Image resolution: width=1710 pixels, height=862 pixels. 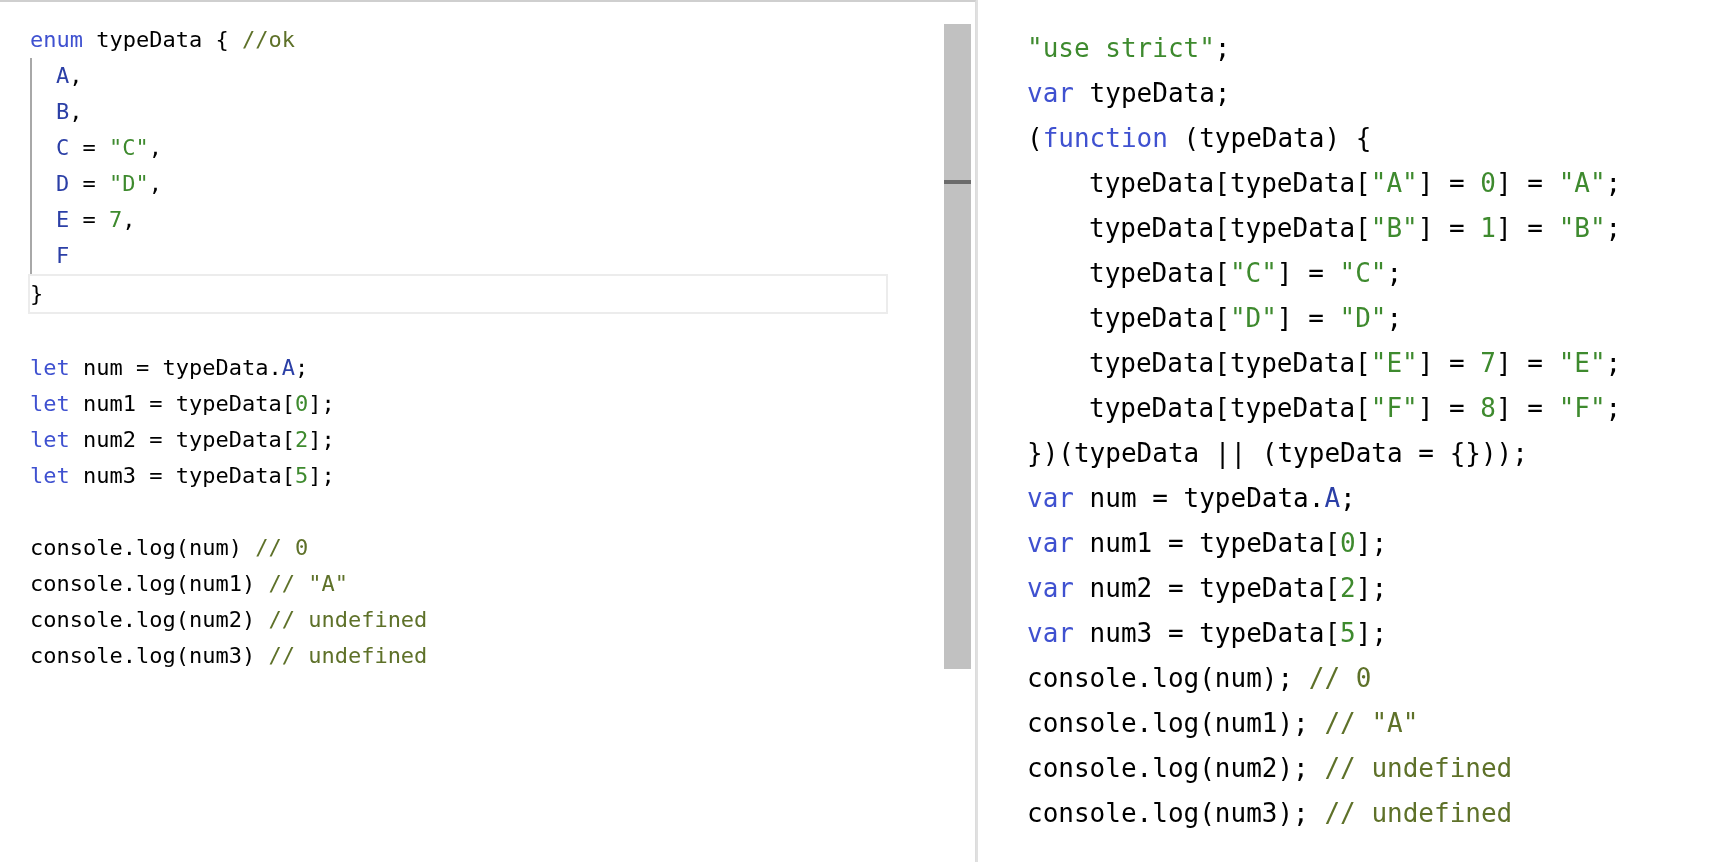 I want to click on code-line: var num3 = typeData[5];, so click(x=1207, y=633).